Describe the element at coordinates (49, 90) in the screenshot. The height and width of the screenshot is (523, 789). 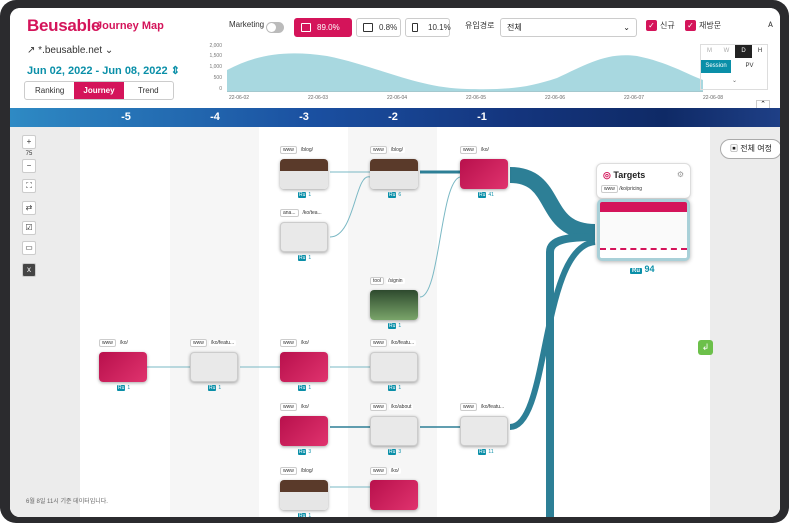
I see `tab-ranking: Ranking` at that location.